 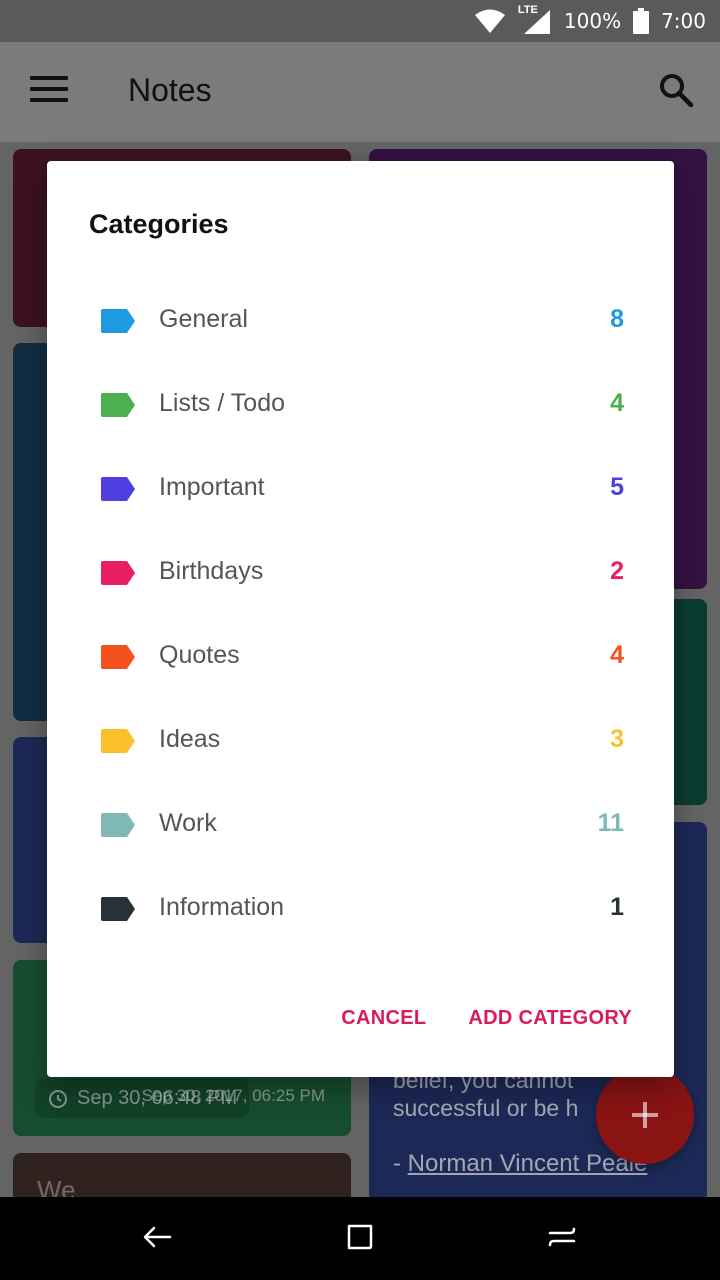 I want to click on dialog-actions: CANCEL ADD CATEGORY, so click(x=486, y=1018).